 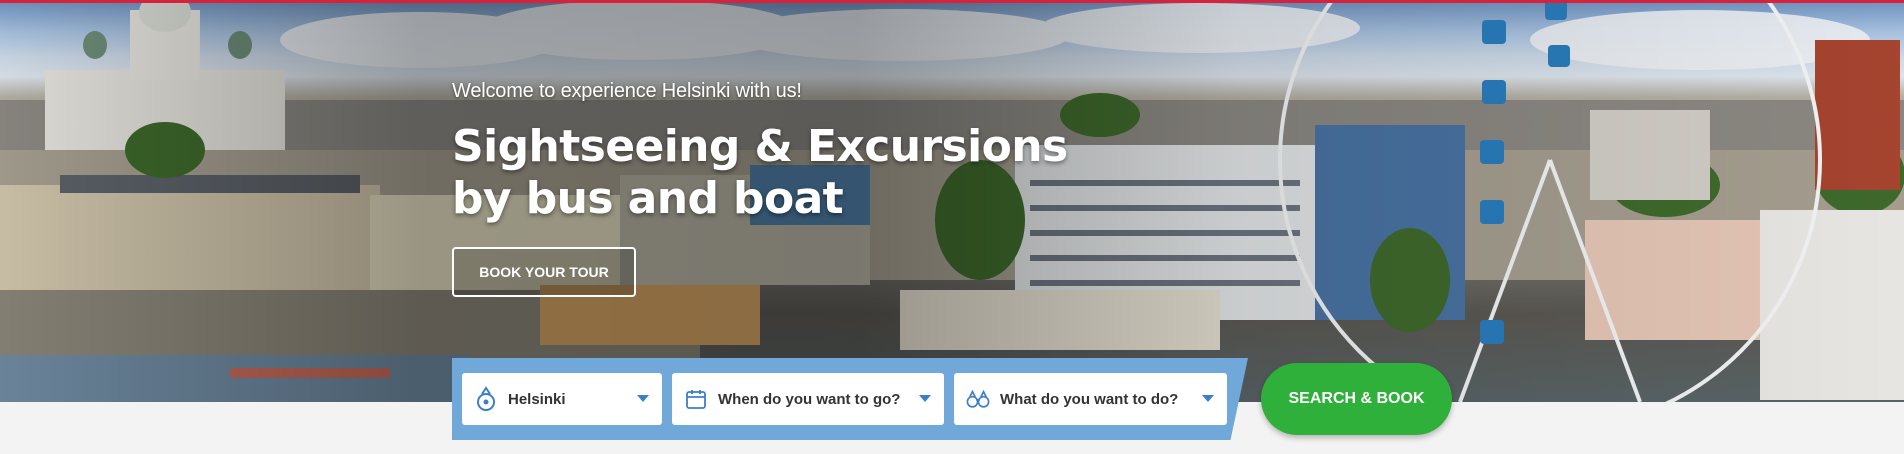 What do you see at coordinates (544, 272) in the screenshot?
I see `book-your-tour-button: BOOK YOUR TOUR` at bounding box center [544, 272].